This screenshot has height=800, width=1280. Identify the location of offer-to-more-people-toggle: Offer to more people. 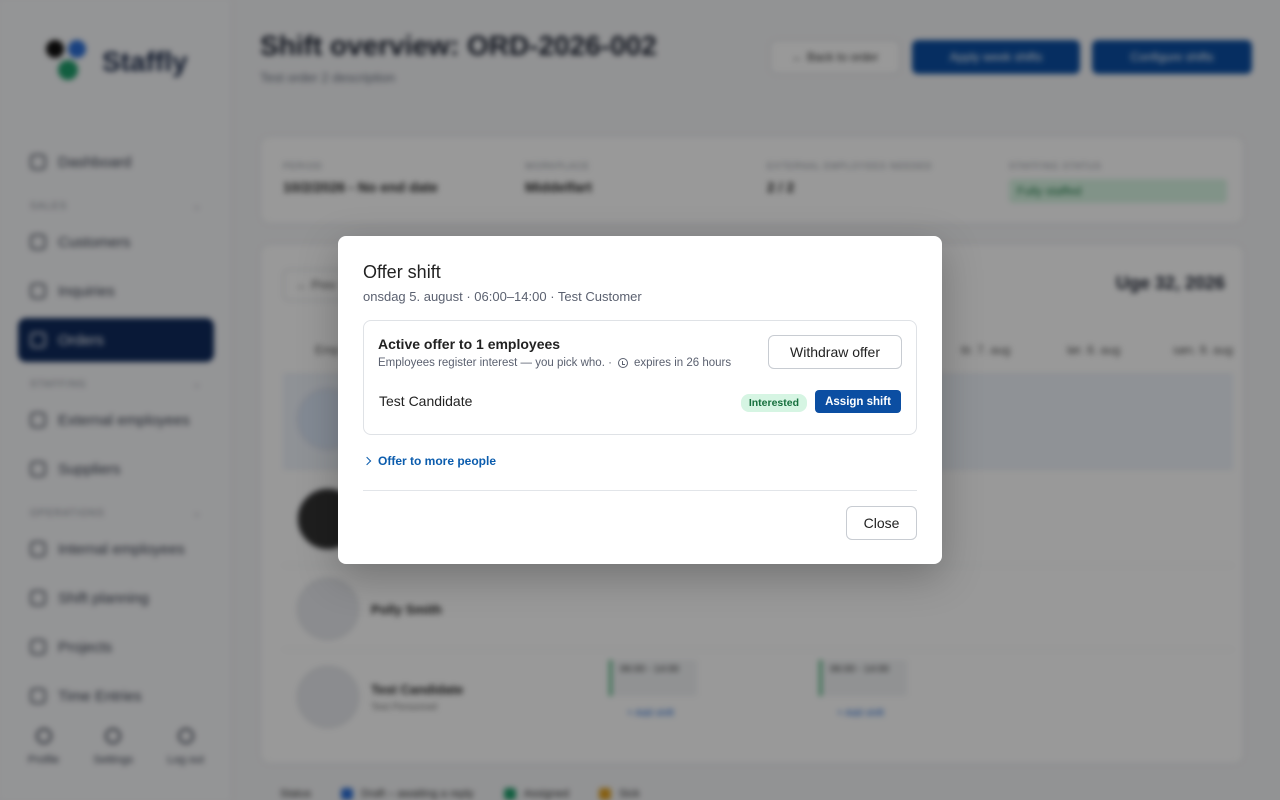
(429, 461).